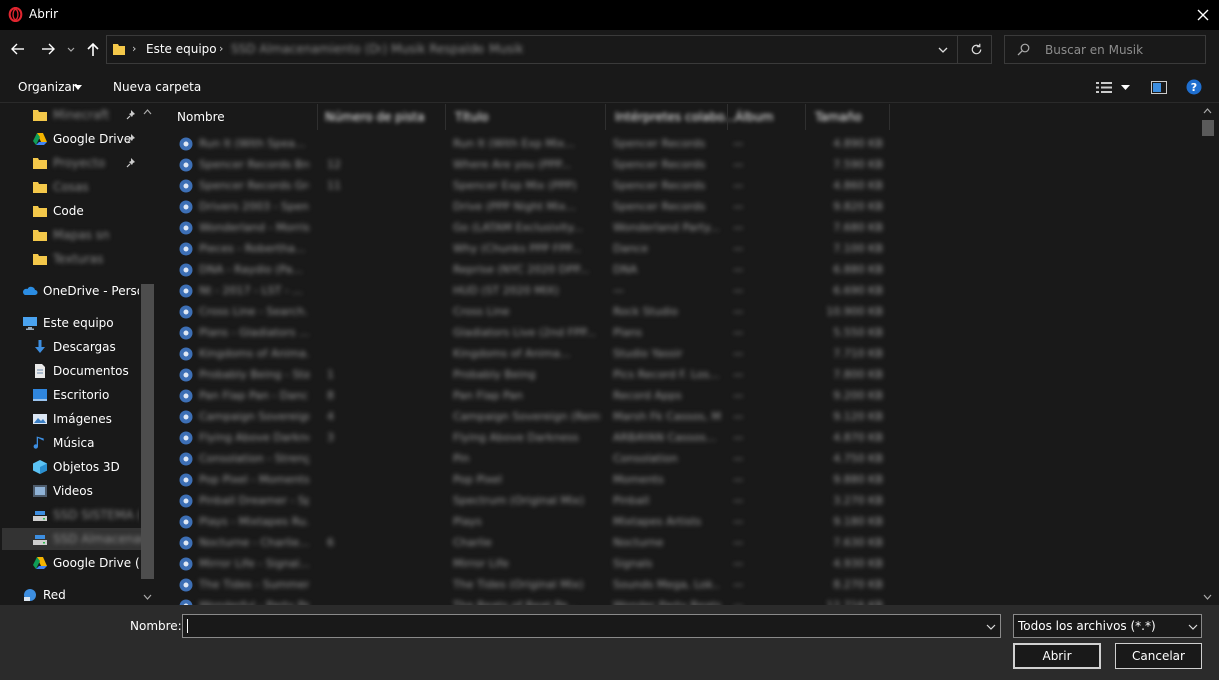 This screenshot has height=680, width=1219. Describe the element at coordinates (80, 595) in the screenshot. I see `sidebar-item: Red` at that location.